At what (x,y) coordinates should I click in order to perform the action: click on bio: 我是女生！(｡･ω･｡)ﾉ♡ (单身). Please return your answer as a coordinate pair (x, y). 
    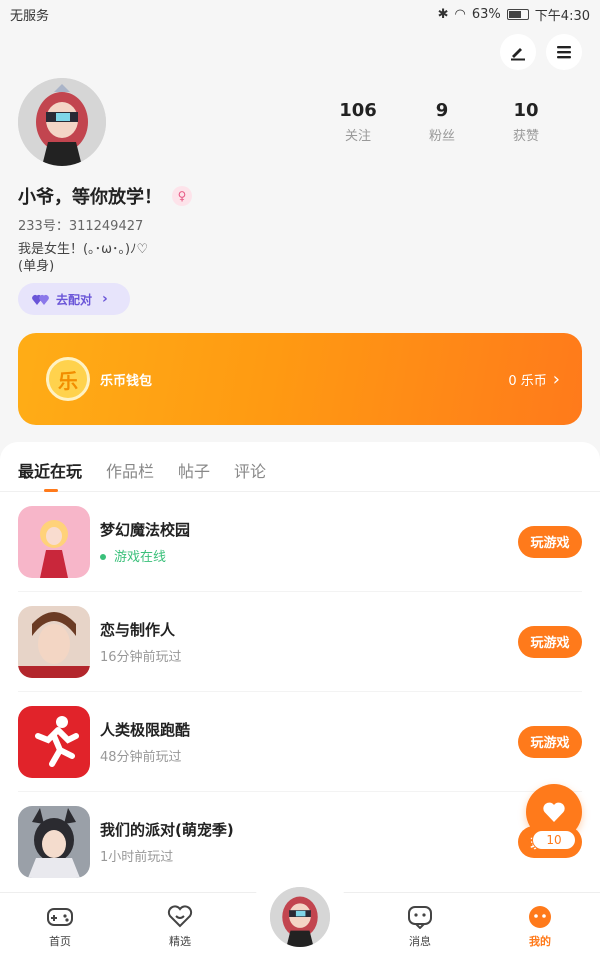
    Looking at the image, I should click on (83, 258).